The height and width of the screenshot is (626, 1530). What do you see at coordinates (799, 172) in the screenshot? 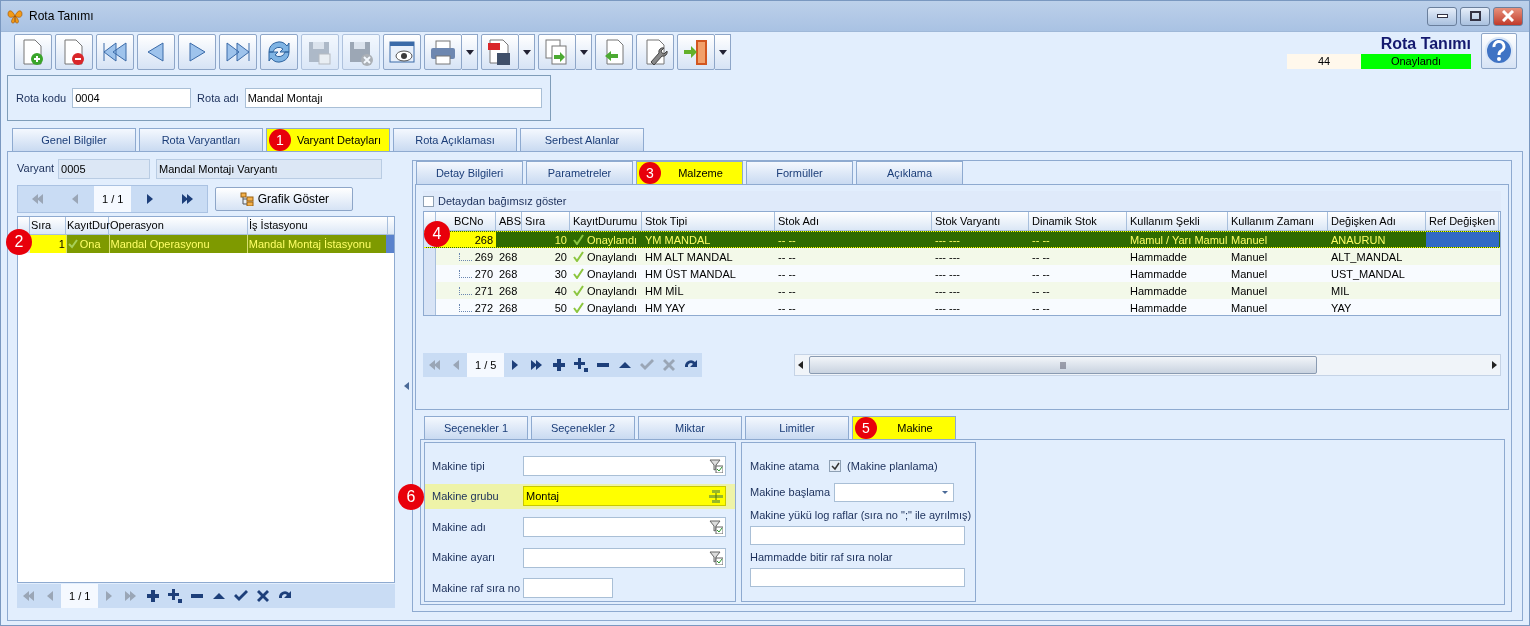
I see `tab: Formüller` at bounding box center [799, 172].